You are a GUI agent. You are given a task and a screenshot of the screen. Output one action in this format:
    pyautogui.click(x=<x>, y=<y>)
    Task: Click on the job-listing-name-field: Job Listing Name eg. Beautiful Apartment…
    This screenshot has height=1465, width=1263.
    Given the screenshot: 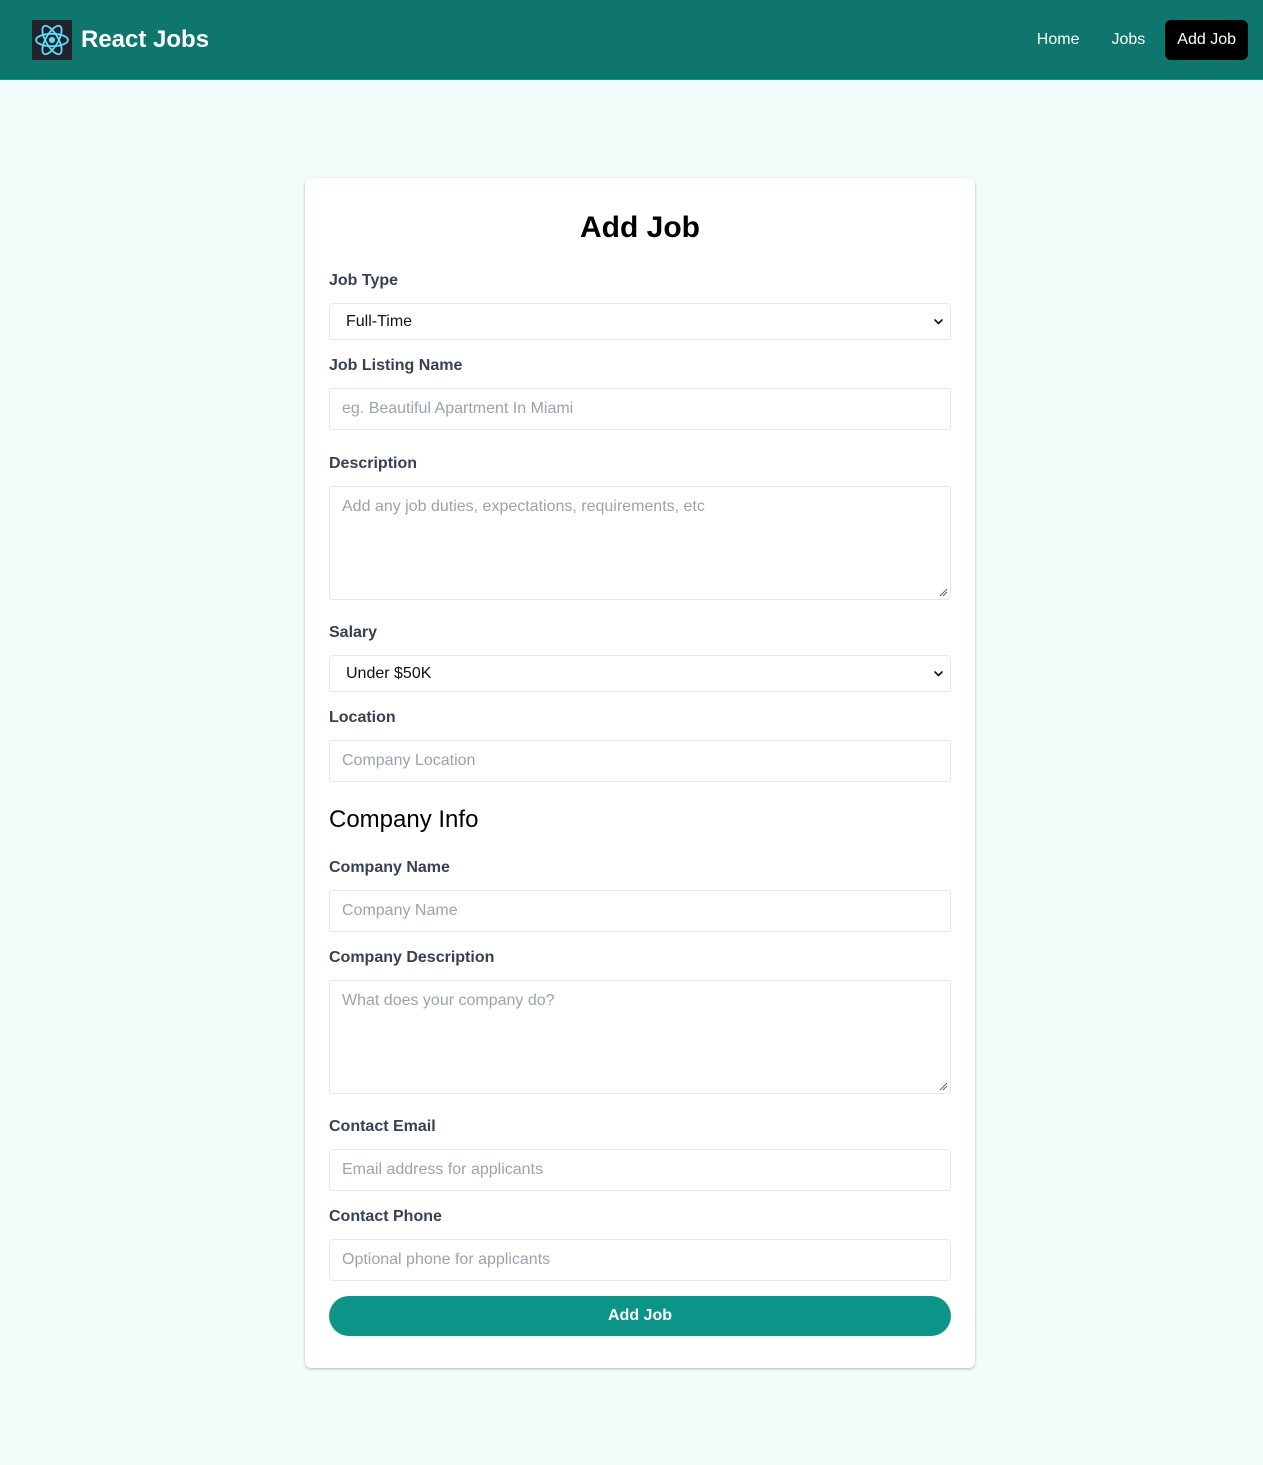 What is the action you would take?
    pyautogui.click(x=640, y=393)
    